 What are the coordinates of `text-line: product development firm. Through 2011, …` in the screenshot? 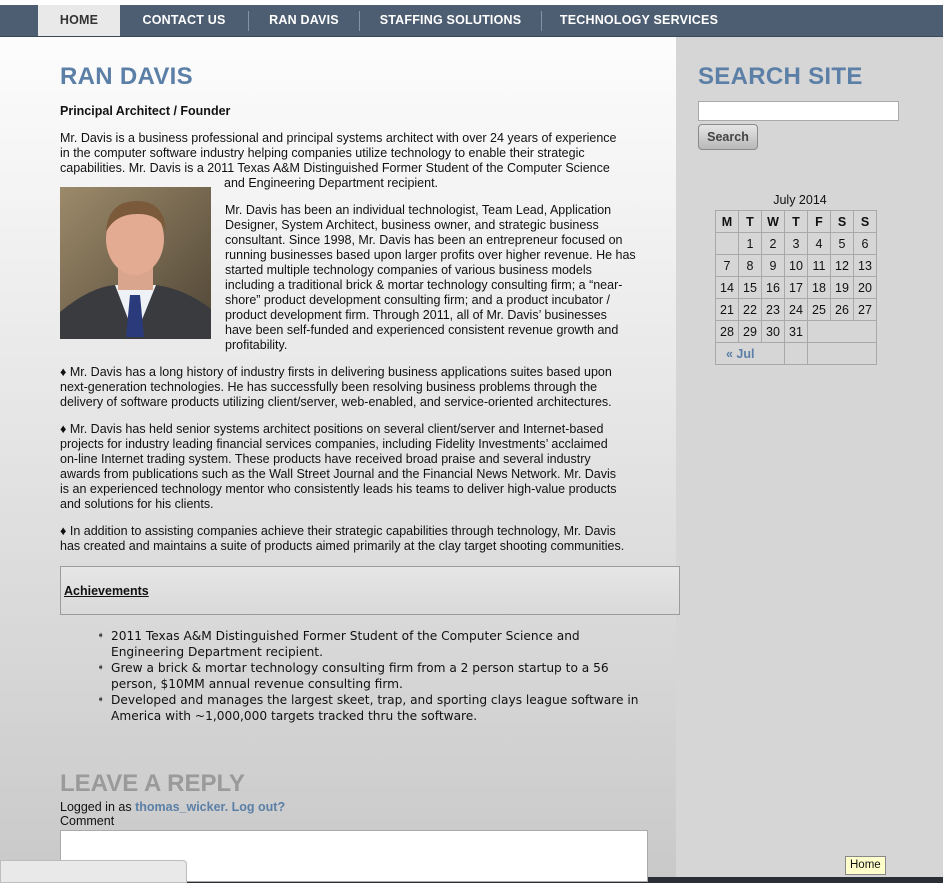 It's located at (416, 315).